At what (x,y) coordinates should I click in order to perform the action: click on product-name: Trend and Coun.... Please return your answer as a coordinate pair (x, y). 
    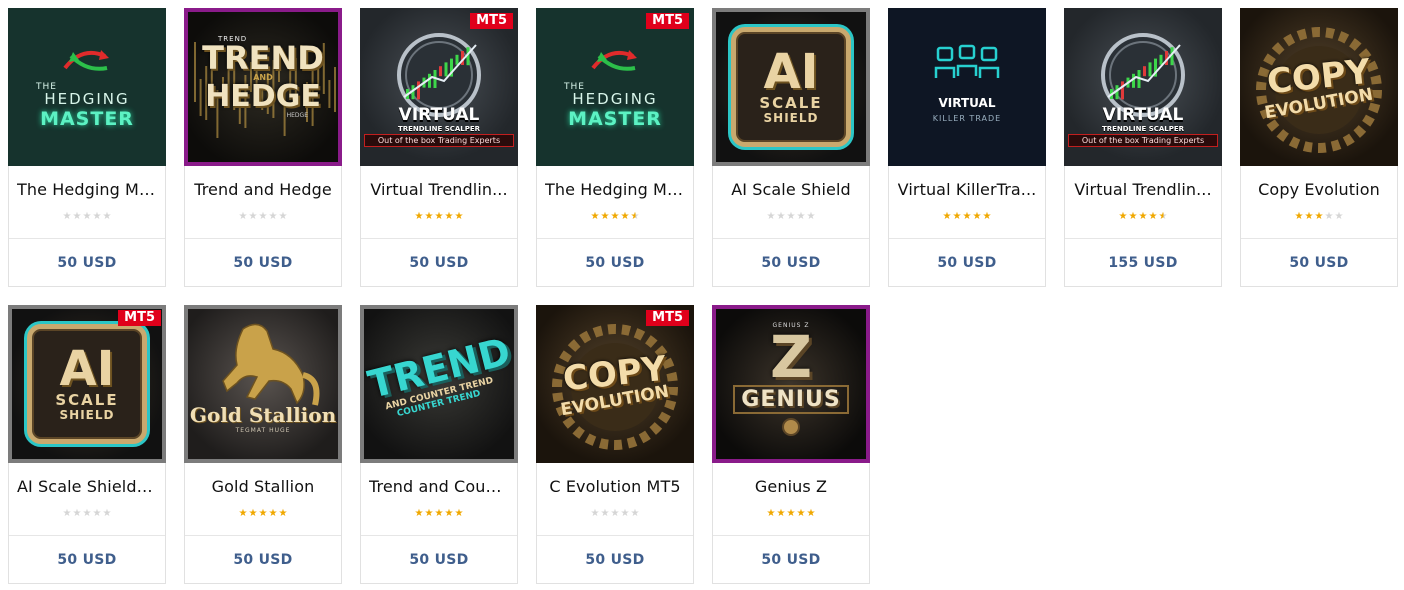
    Looking at the image, I should click on (439, 486).